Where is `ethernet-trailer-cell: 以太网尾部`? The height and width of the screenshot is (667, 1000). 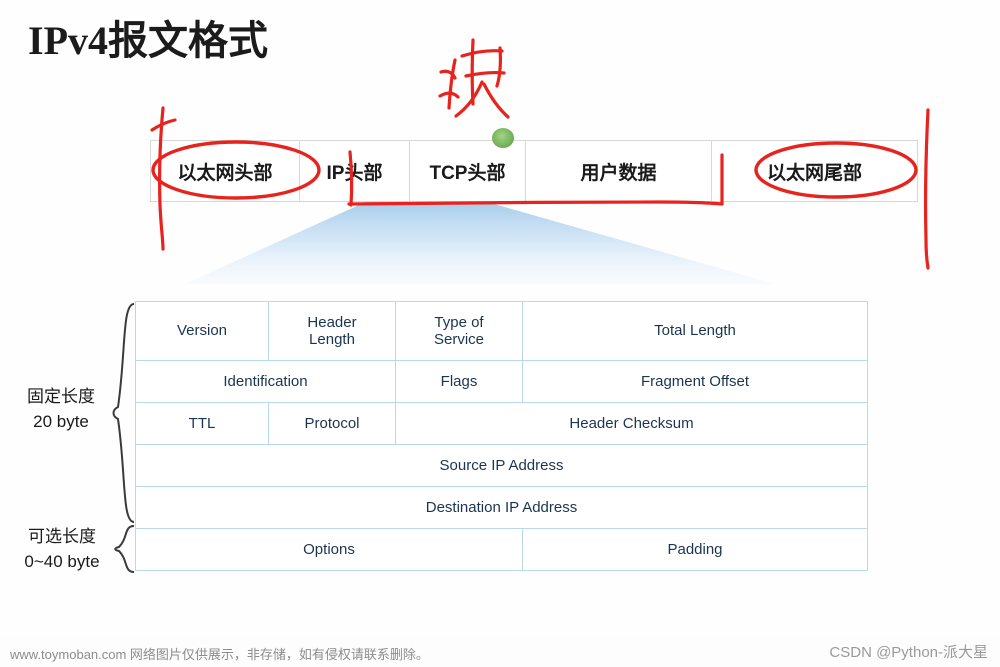
ethernet-trailer-cell: 以太网尾部 is located at coordinates (815, 171).